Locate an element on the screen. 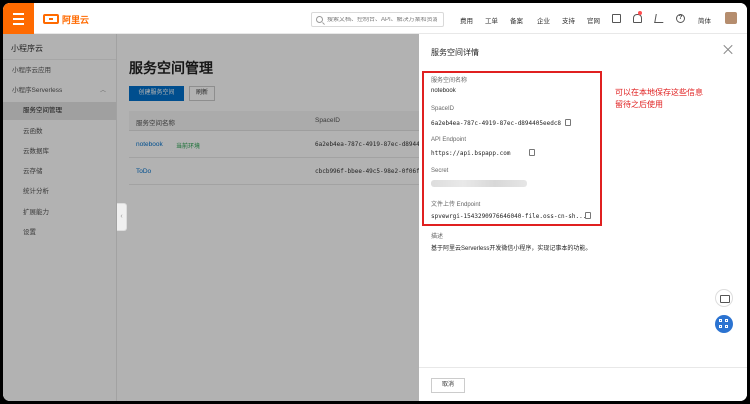  apps-grid-icon is located at coordinates (724, 324).